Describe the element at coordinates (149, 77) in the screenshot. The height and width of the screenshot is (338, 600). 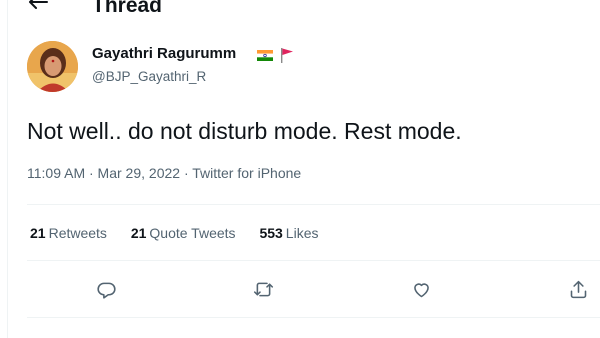
I see `author-handle: @BJP_Gayathri_R` at that location.